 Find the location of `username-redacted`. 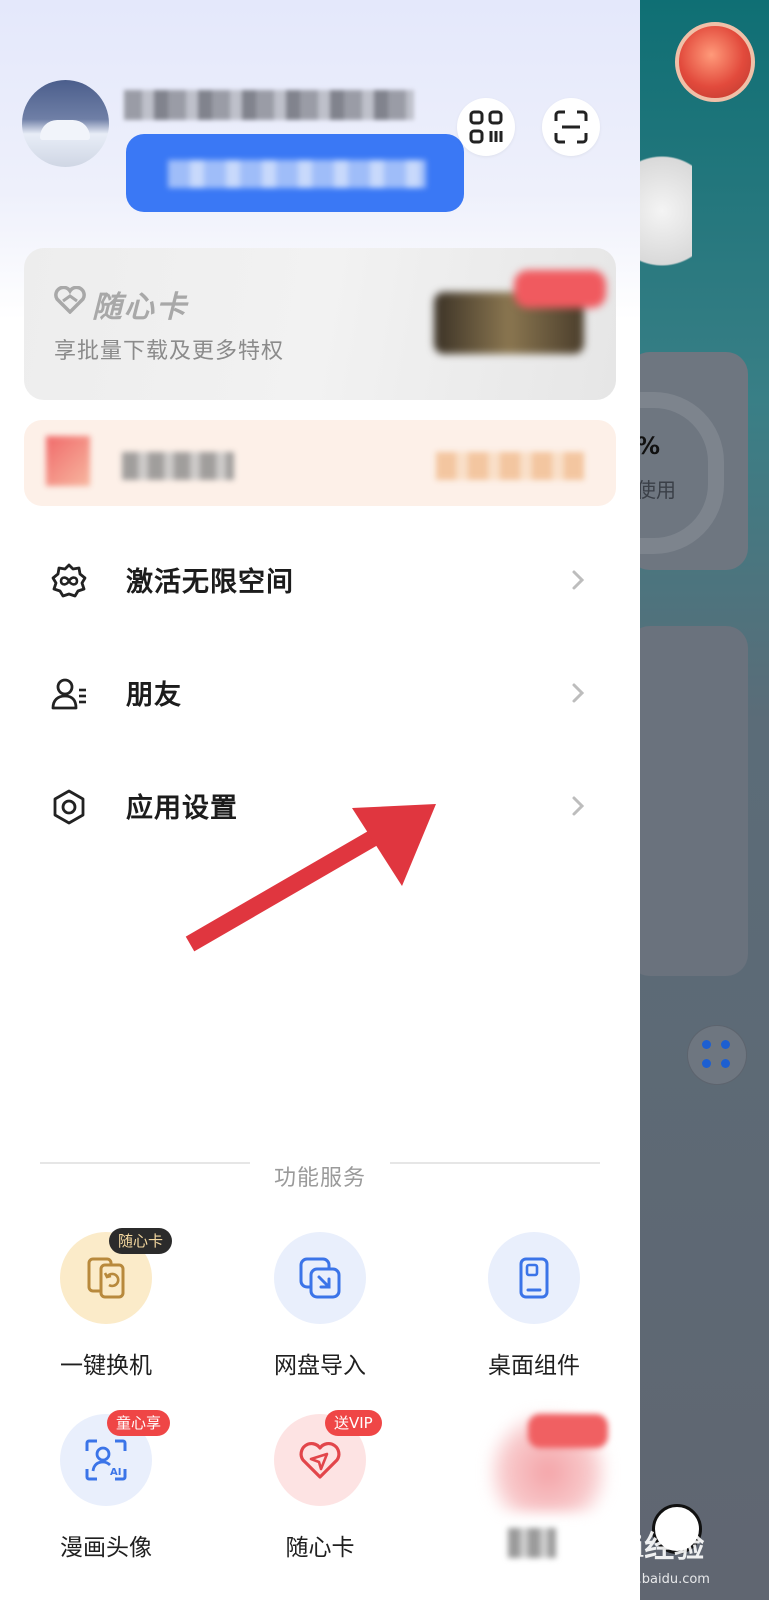

username-redacted is located at coordinates (269, 105).